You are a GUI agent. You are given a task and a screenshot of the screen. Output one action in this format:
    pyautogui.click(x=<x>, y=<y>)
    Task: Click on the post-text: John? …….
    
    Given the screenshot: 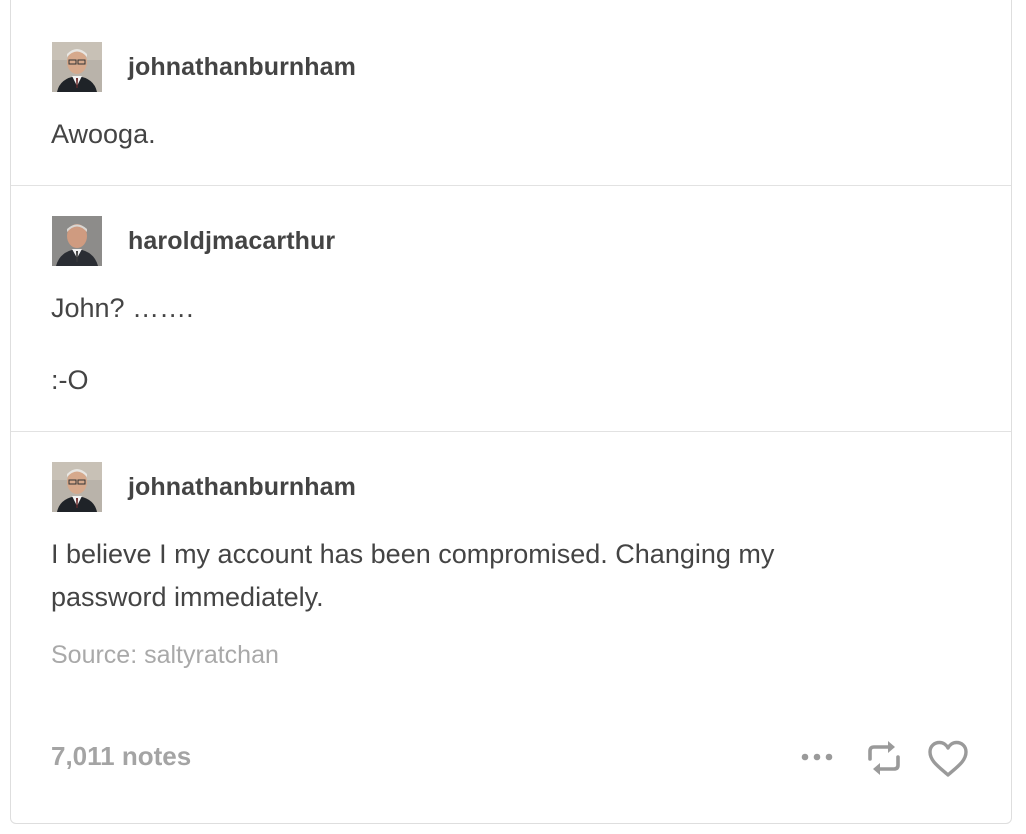 What is the action you would take?
    pyautogui.click(x=122, y=308)
    